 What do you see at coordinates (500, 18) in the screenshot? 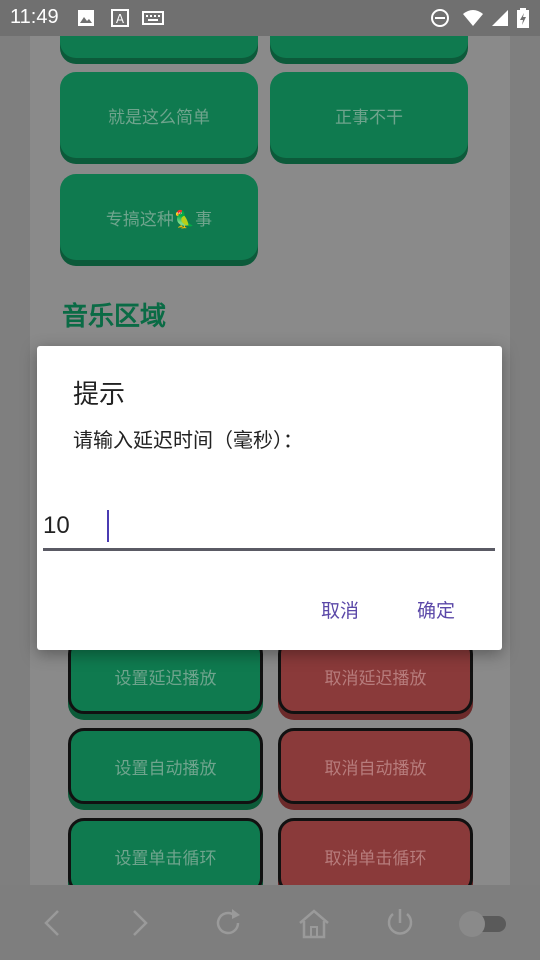
I see `signal-icon` at bounding box center [500, 18].